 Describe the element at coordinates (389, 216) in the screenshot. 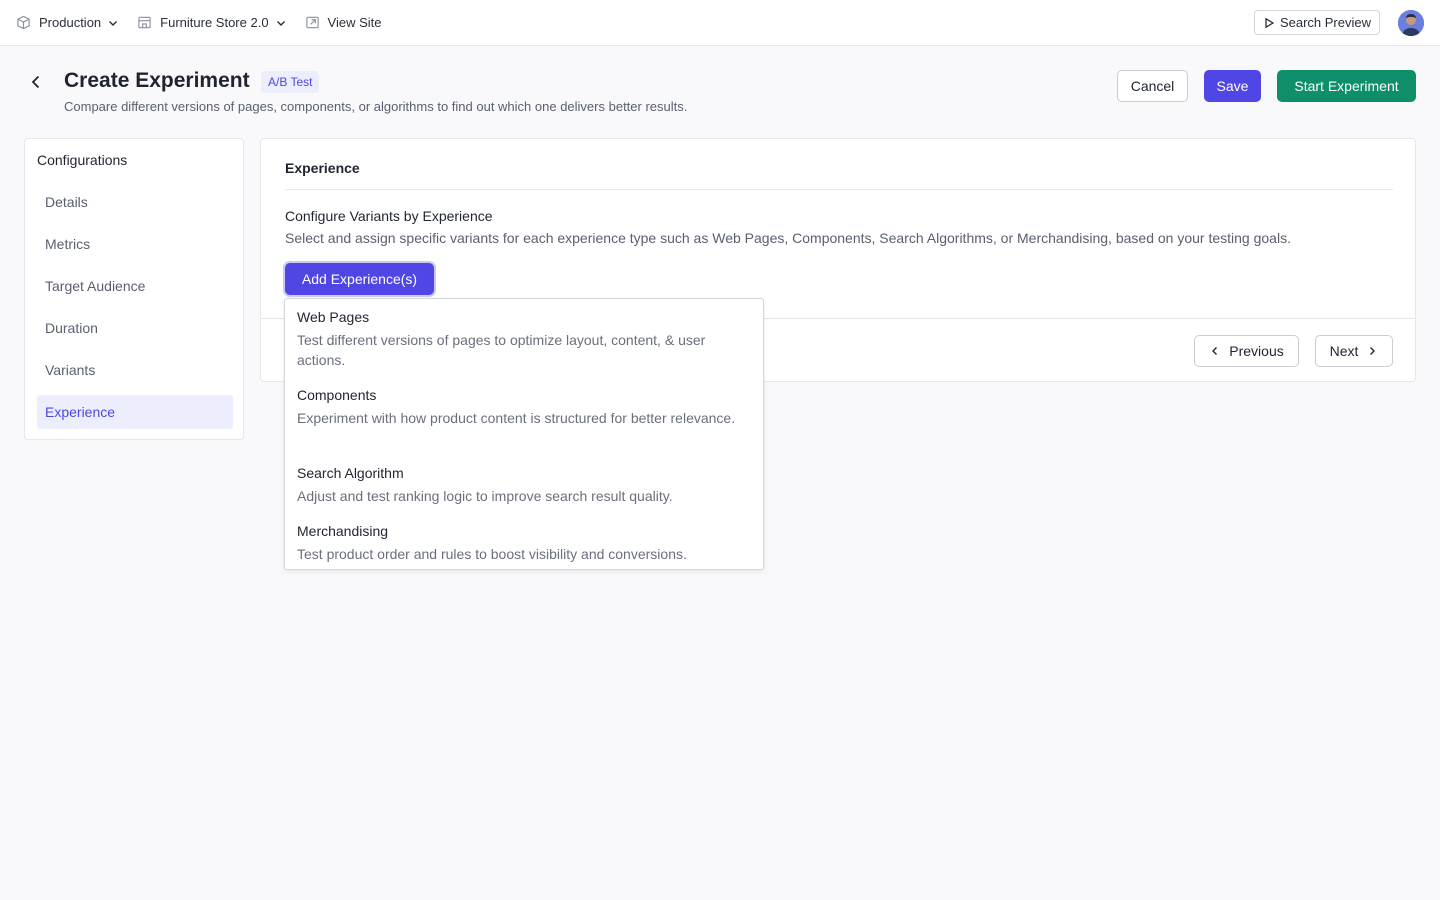

I see `section-title: Configure Variants by Experience` at that location.